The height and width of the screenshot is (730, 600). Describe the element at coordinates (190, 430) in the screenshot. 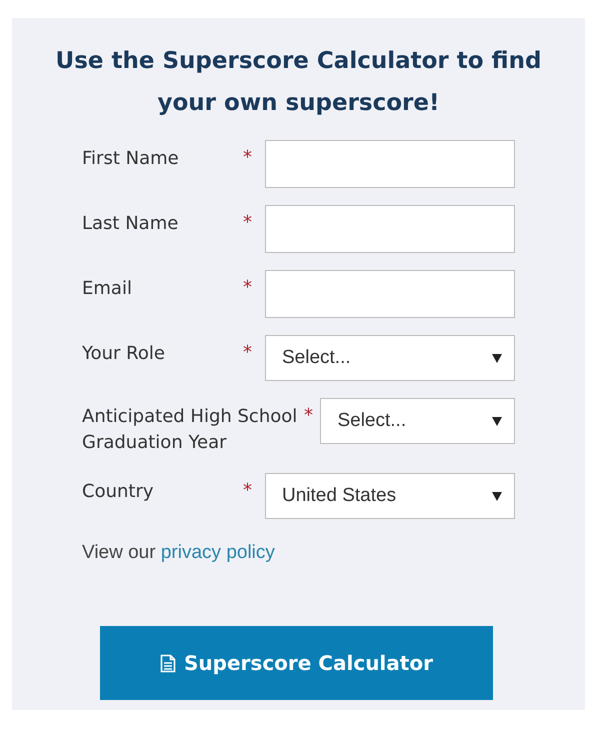

I see `field-label: Anticipated High School Graduation Year` at that location.